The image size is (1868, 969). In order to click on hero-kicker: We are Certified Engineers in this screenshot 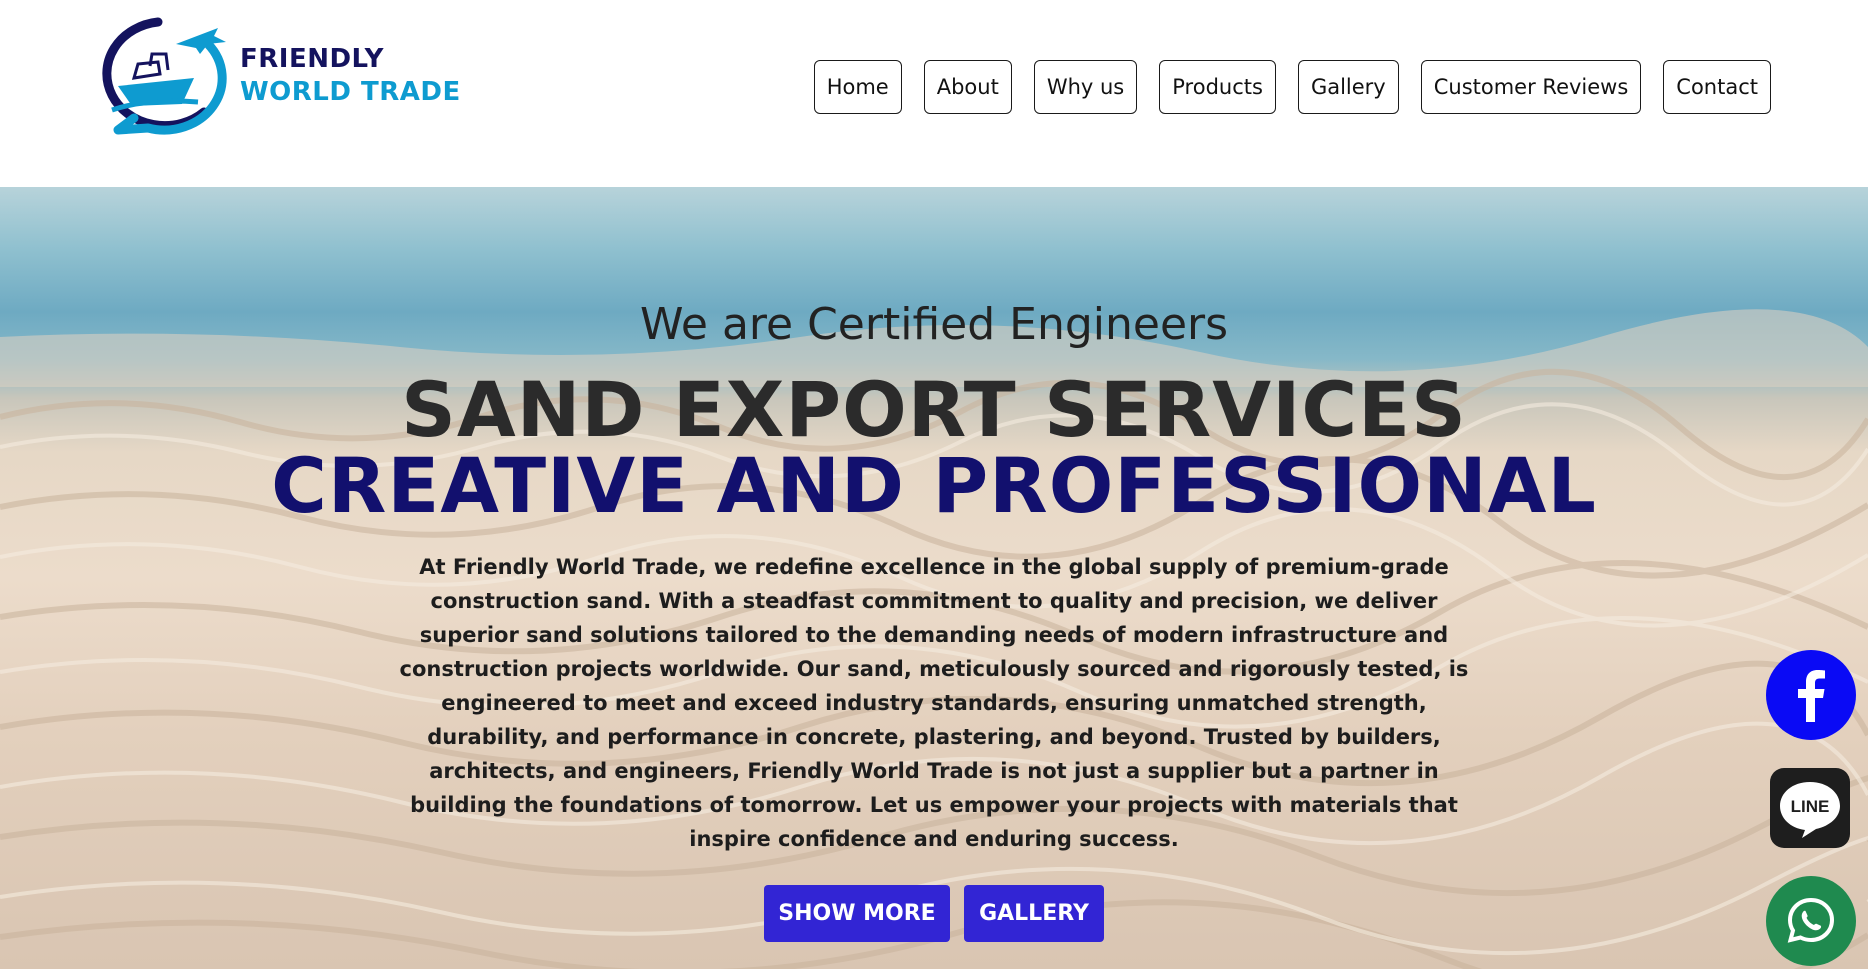, I will do `click(934, 324)`.